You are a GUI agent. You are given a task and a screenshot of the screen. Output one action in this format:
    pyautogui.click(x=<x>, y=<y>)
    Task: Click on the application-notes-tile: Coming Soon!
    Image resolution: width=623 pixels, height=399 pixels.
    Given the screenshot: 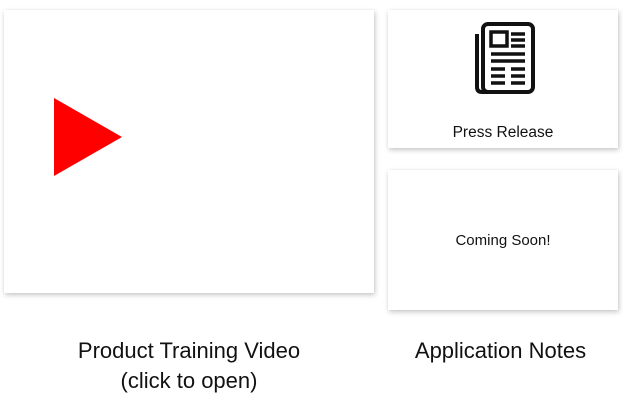 What is the action you would take?
    pyautogui.click(x=503, y=240)
    